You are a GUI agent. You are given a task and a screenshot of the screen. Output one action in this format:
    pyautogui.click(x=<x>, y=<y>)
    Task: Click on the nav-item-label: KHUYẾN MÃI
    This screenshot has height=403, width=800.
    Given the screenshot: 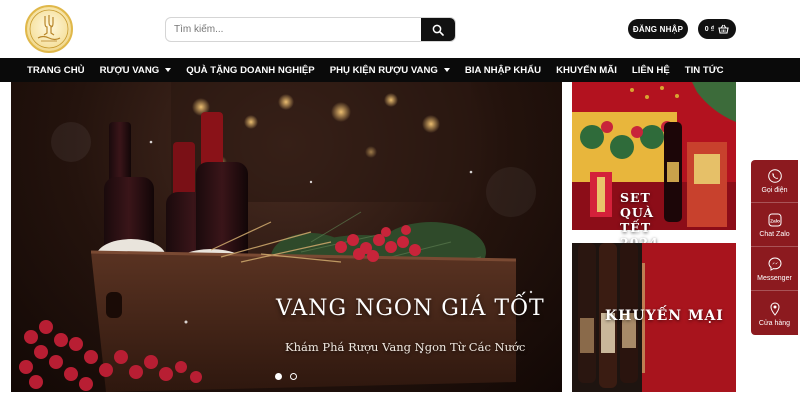 What is the action you would take?
    pyautogui.click(x=586, y=70)
    